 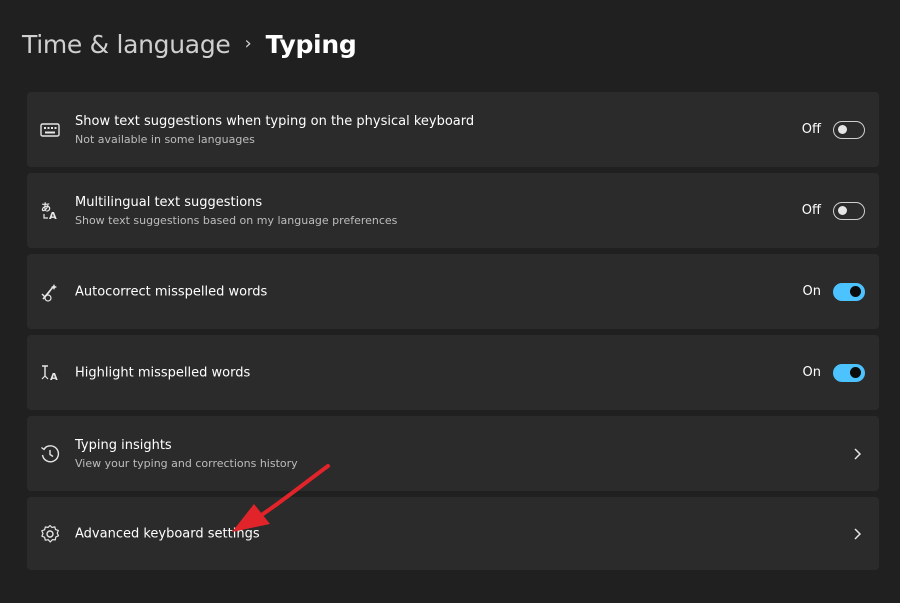 I want to click on setting-text: Highlight misspelled words, so click(x=162, y=372).